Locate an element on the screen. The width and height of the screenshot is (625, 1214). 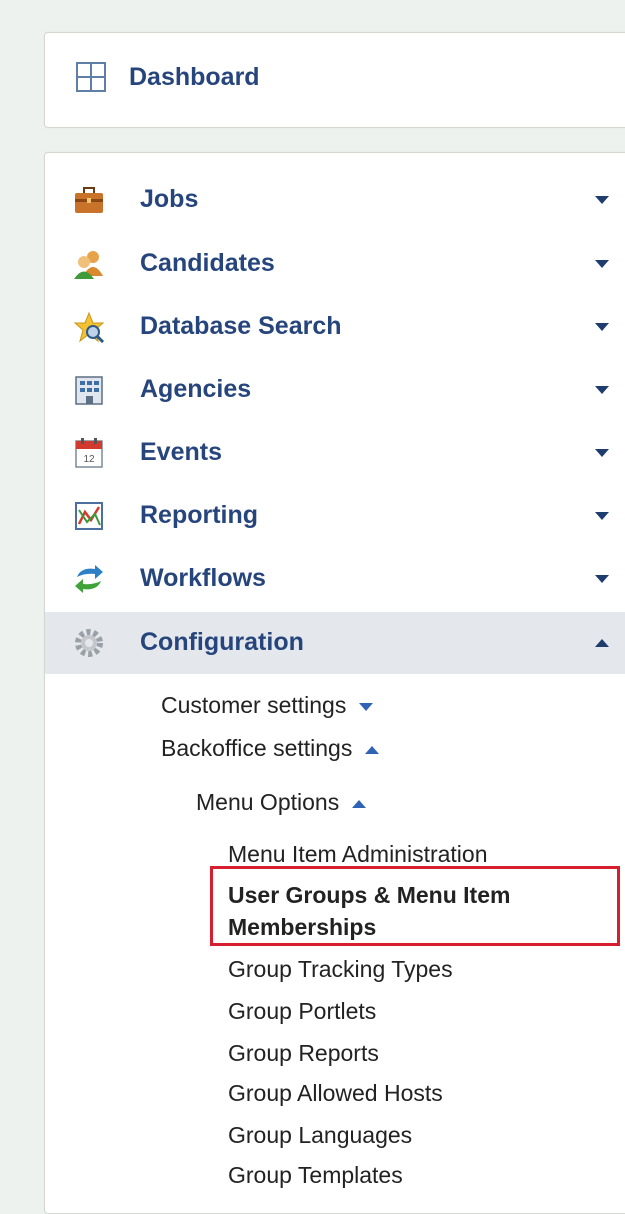
chart-icon is located at coordinates (89, 516).